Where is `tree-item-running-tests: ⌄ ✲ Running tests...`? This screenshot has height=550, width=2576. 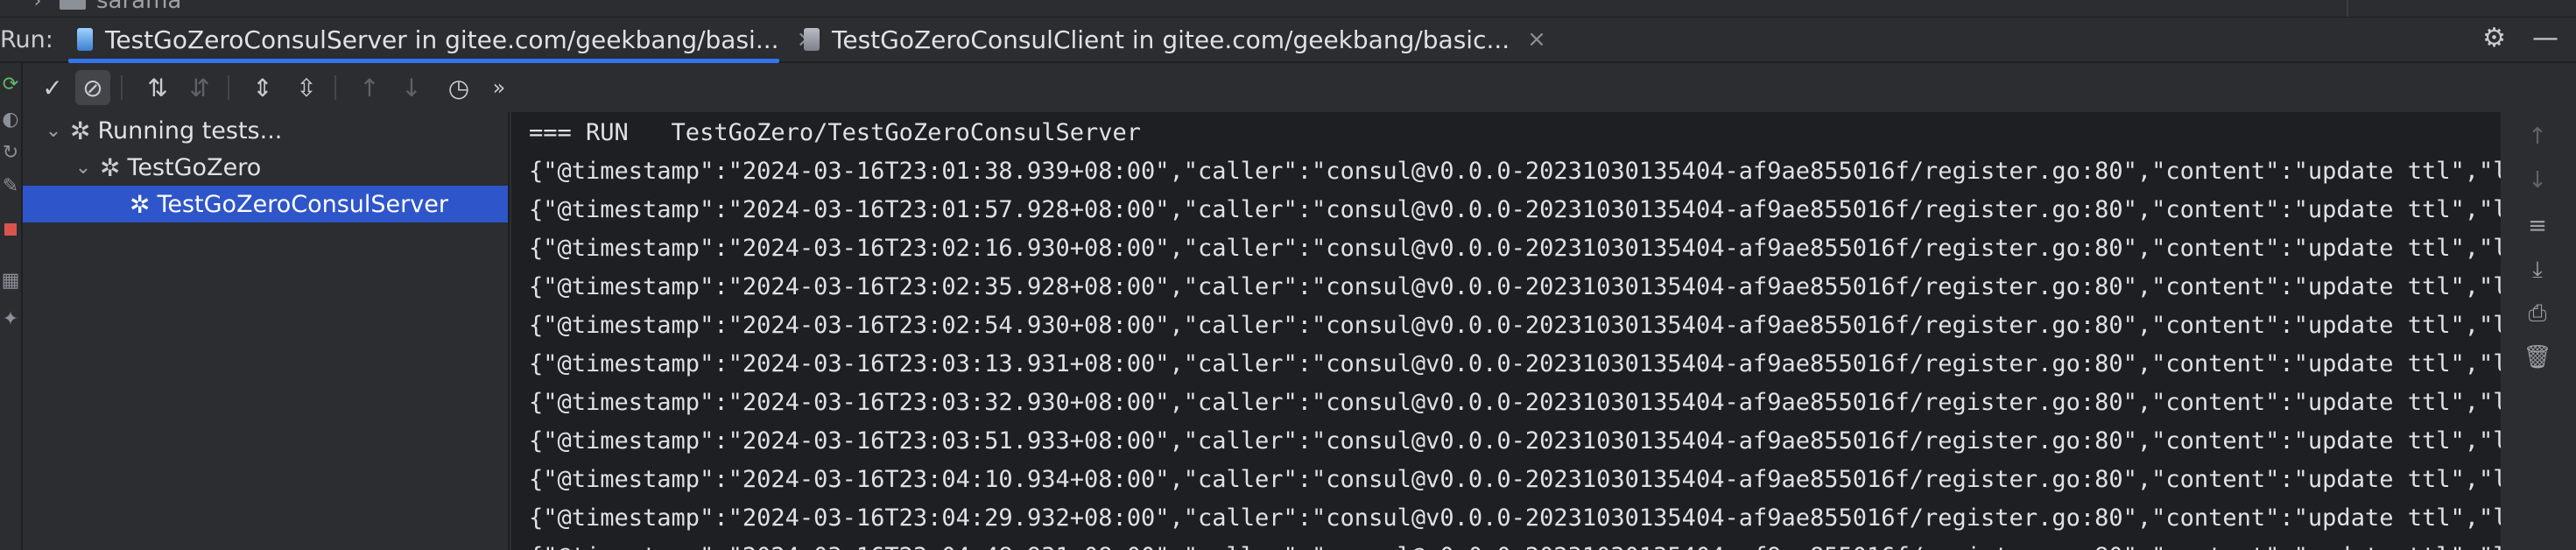 tree-item-running-tests: ⌄ ✲ Running tests... is located at coordinates (265, 130).